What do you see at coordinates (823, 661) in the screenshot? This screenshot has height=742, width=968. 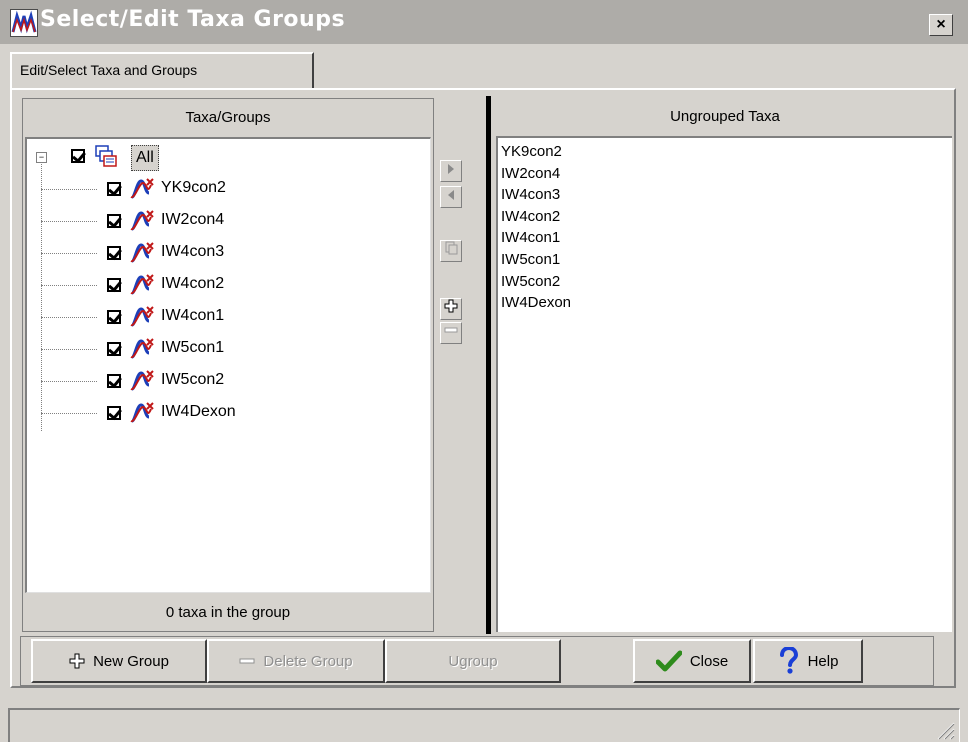 I see `help-label: Help` at bounding box center [823, 661].